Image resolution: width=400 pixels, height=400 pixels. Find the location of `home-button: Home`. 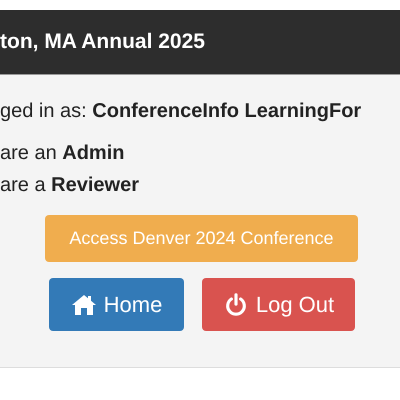

home-button: Home is located at coordinates (116, 304).